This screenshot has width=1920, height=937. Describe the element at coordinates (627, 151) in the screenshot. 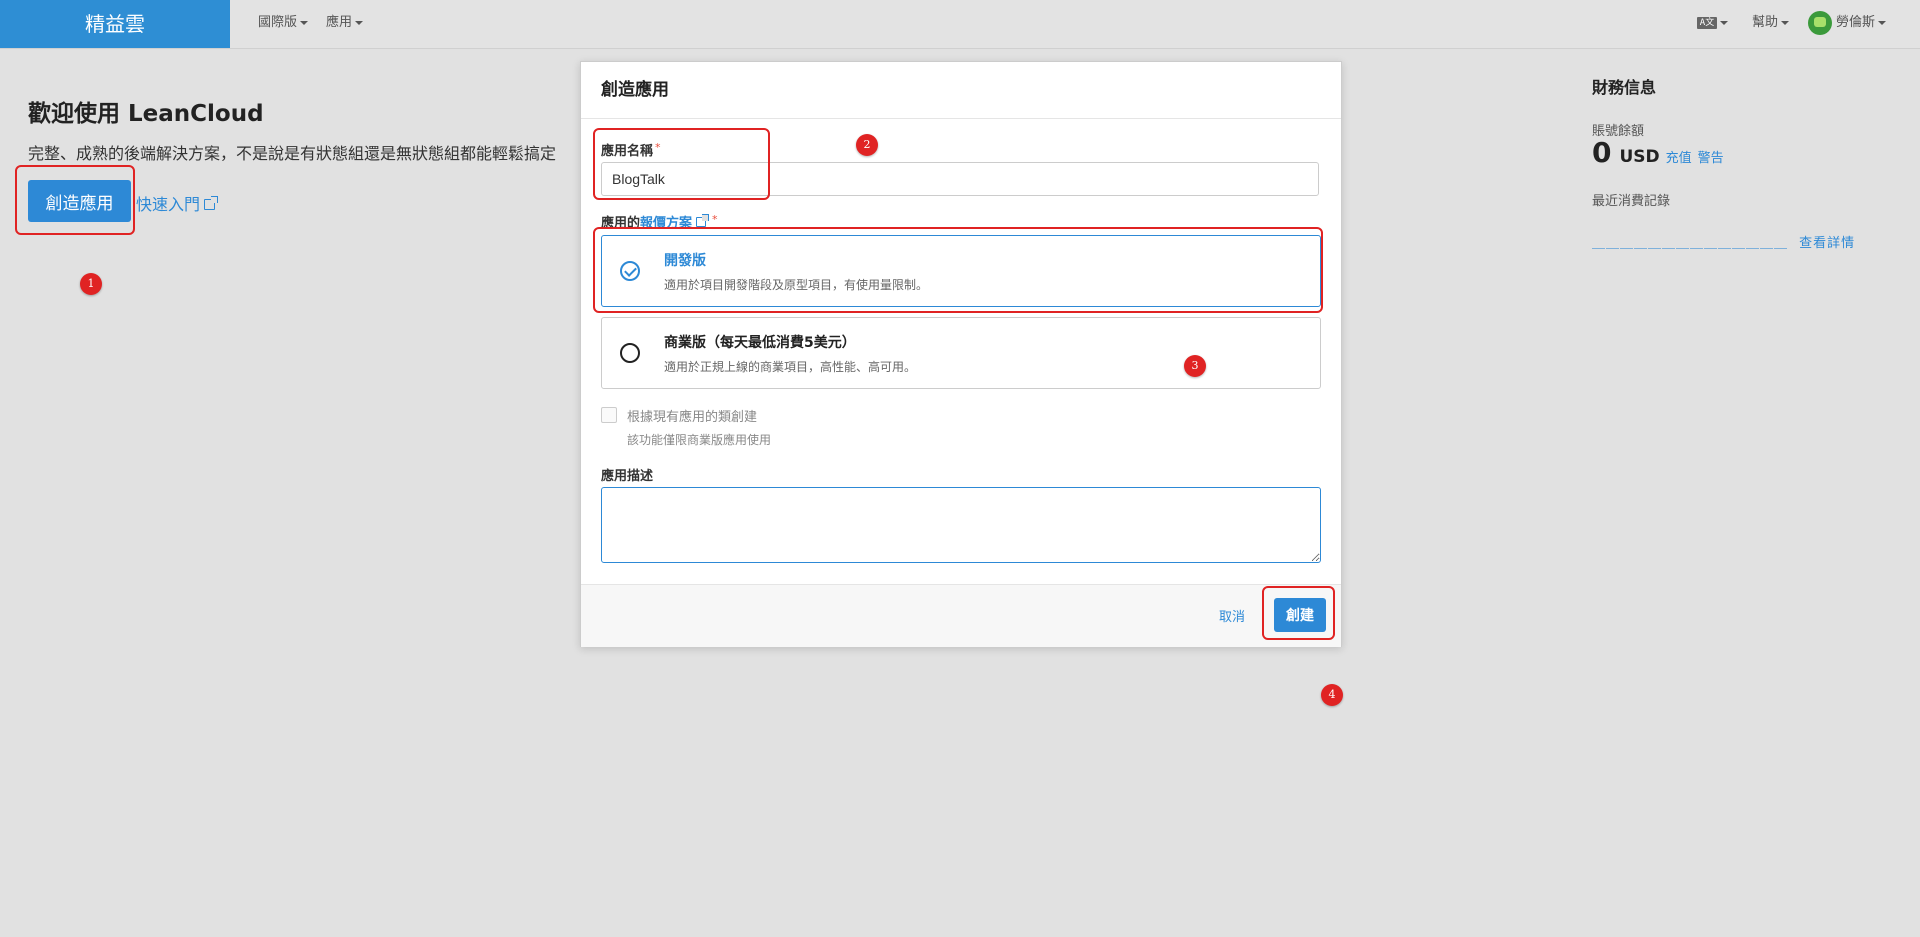

I see `app-name-label-text: 應用名稱` at that location.